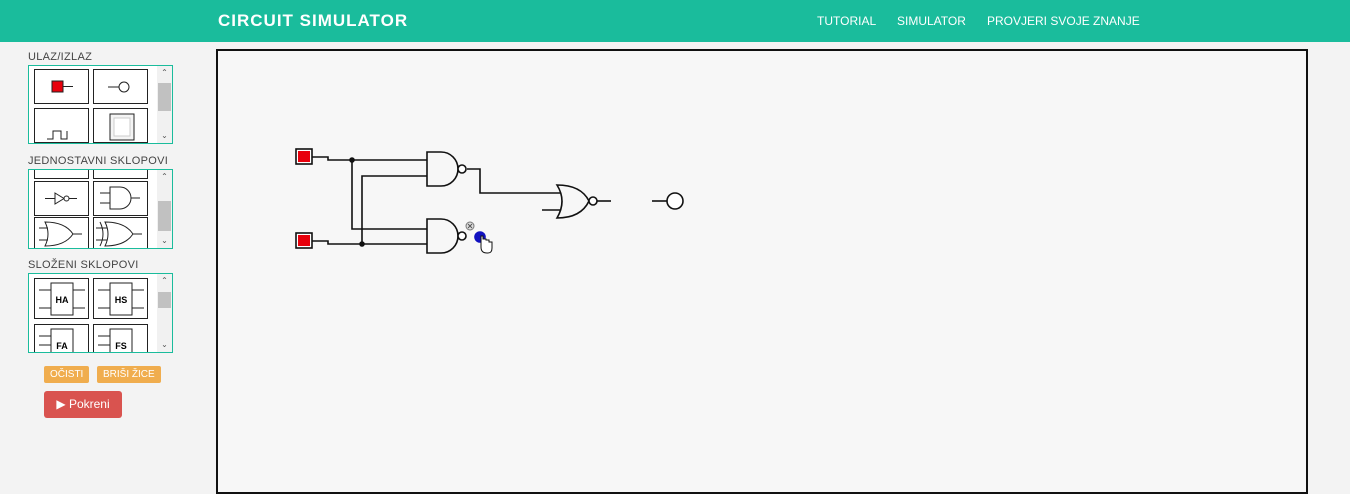  I want to click on tile-buffer, so click(61, 174).